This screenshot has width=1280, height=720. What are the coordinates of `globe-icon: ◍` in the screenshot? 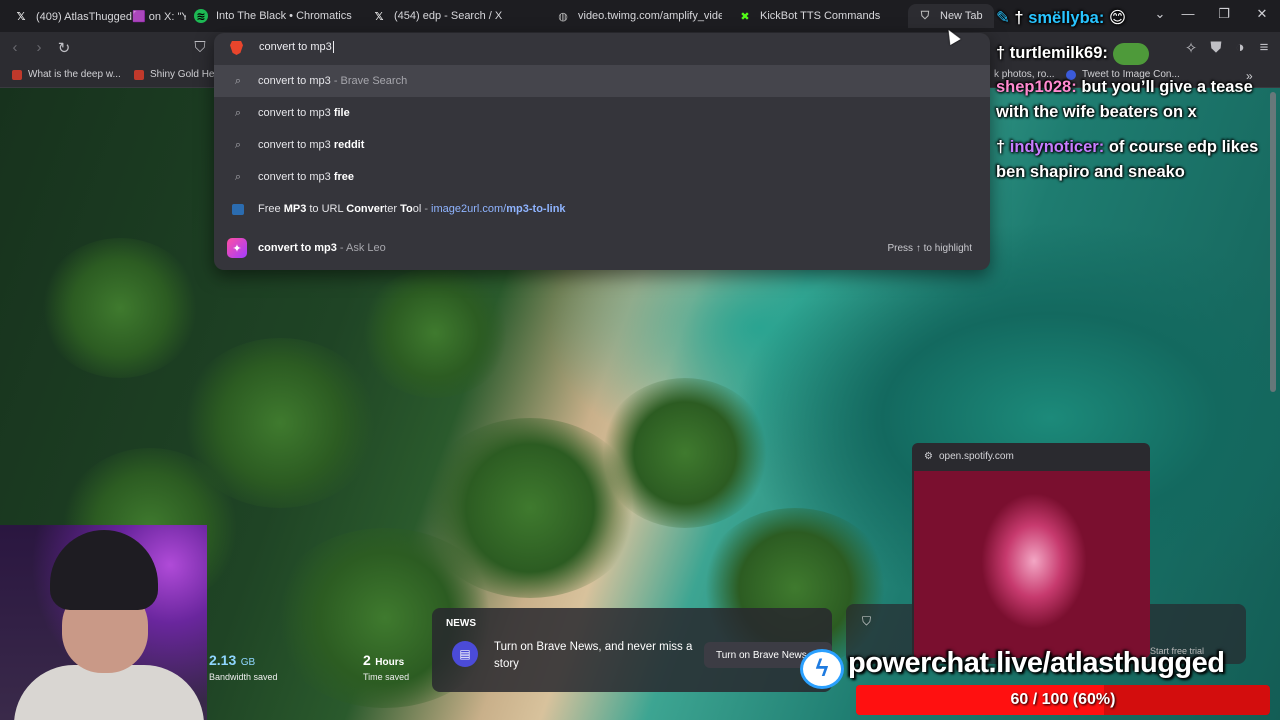 It's located at (563, 16).